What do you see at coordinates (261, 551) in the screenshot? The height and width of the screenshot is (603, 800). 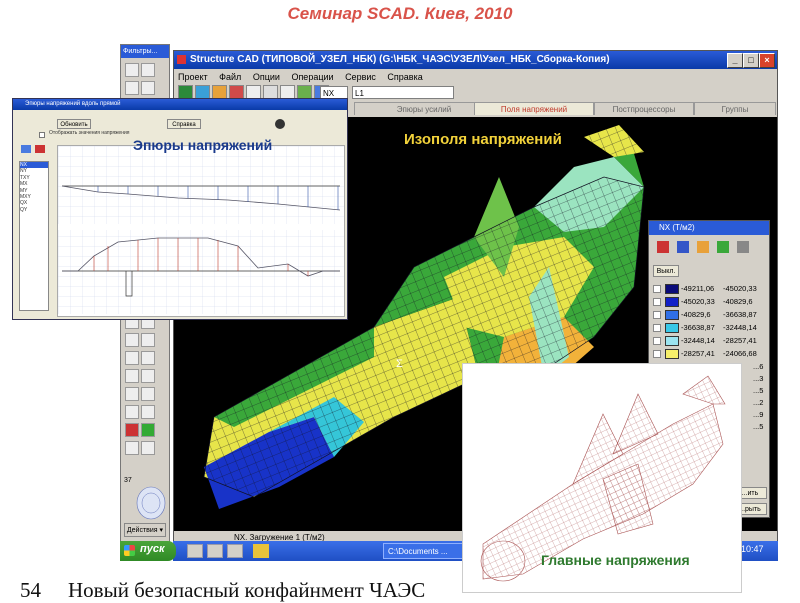 I see `folder-icon` at bounding box center [261, 551].